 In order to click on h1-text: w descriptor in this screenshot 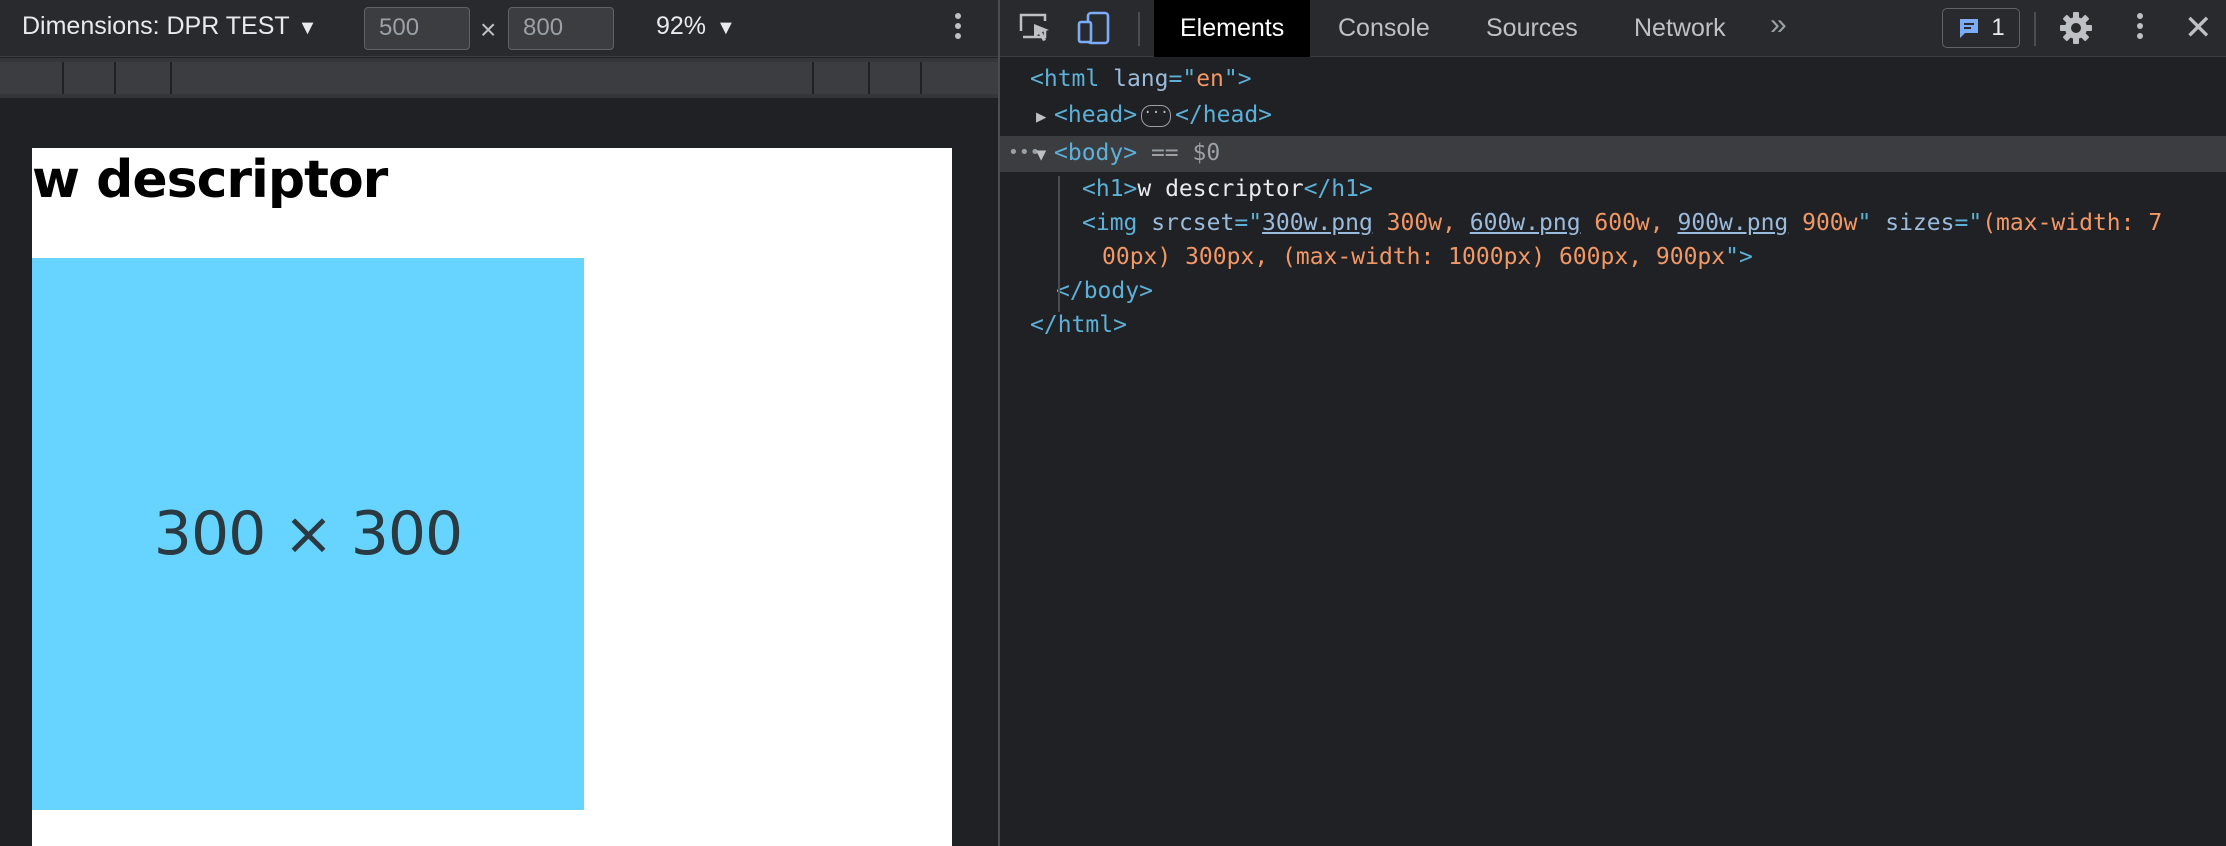, I will do `click(1220, 189)`.